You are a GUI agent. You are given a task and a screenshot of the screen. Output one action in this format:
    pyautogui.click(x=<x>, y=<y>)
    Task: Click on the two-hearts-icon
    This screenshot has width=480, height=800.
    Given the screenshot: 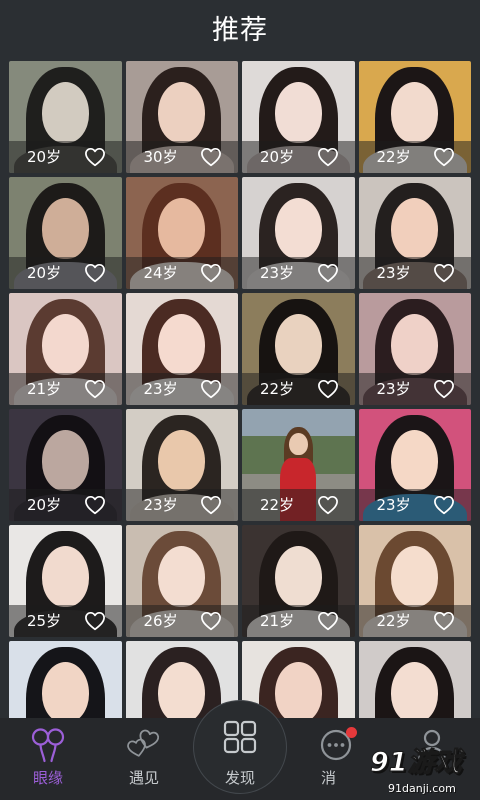 What is the action you would take?
    pyautogui.click(x=143, y=743)
    